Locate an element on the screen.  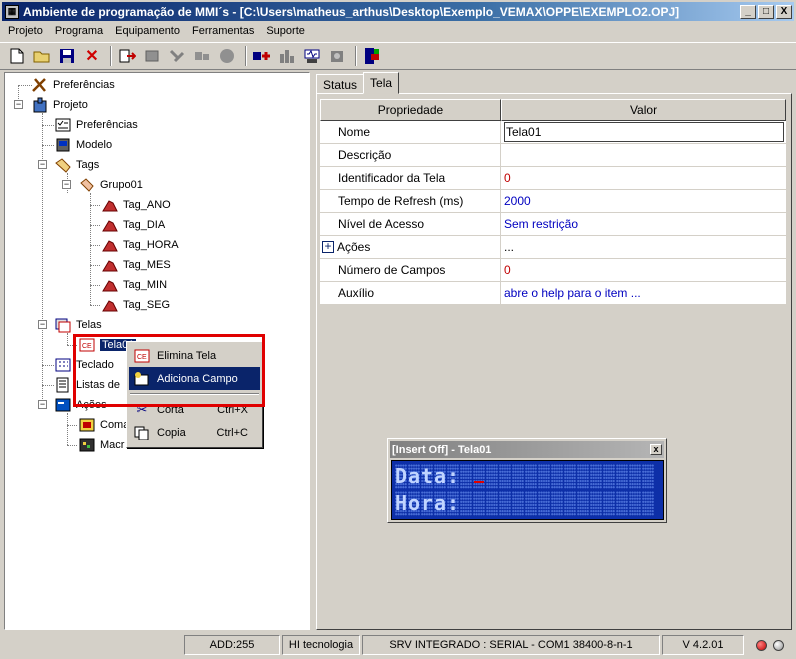
tree-item-listas: Listas de is located at coordinates (87, 385).